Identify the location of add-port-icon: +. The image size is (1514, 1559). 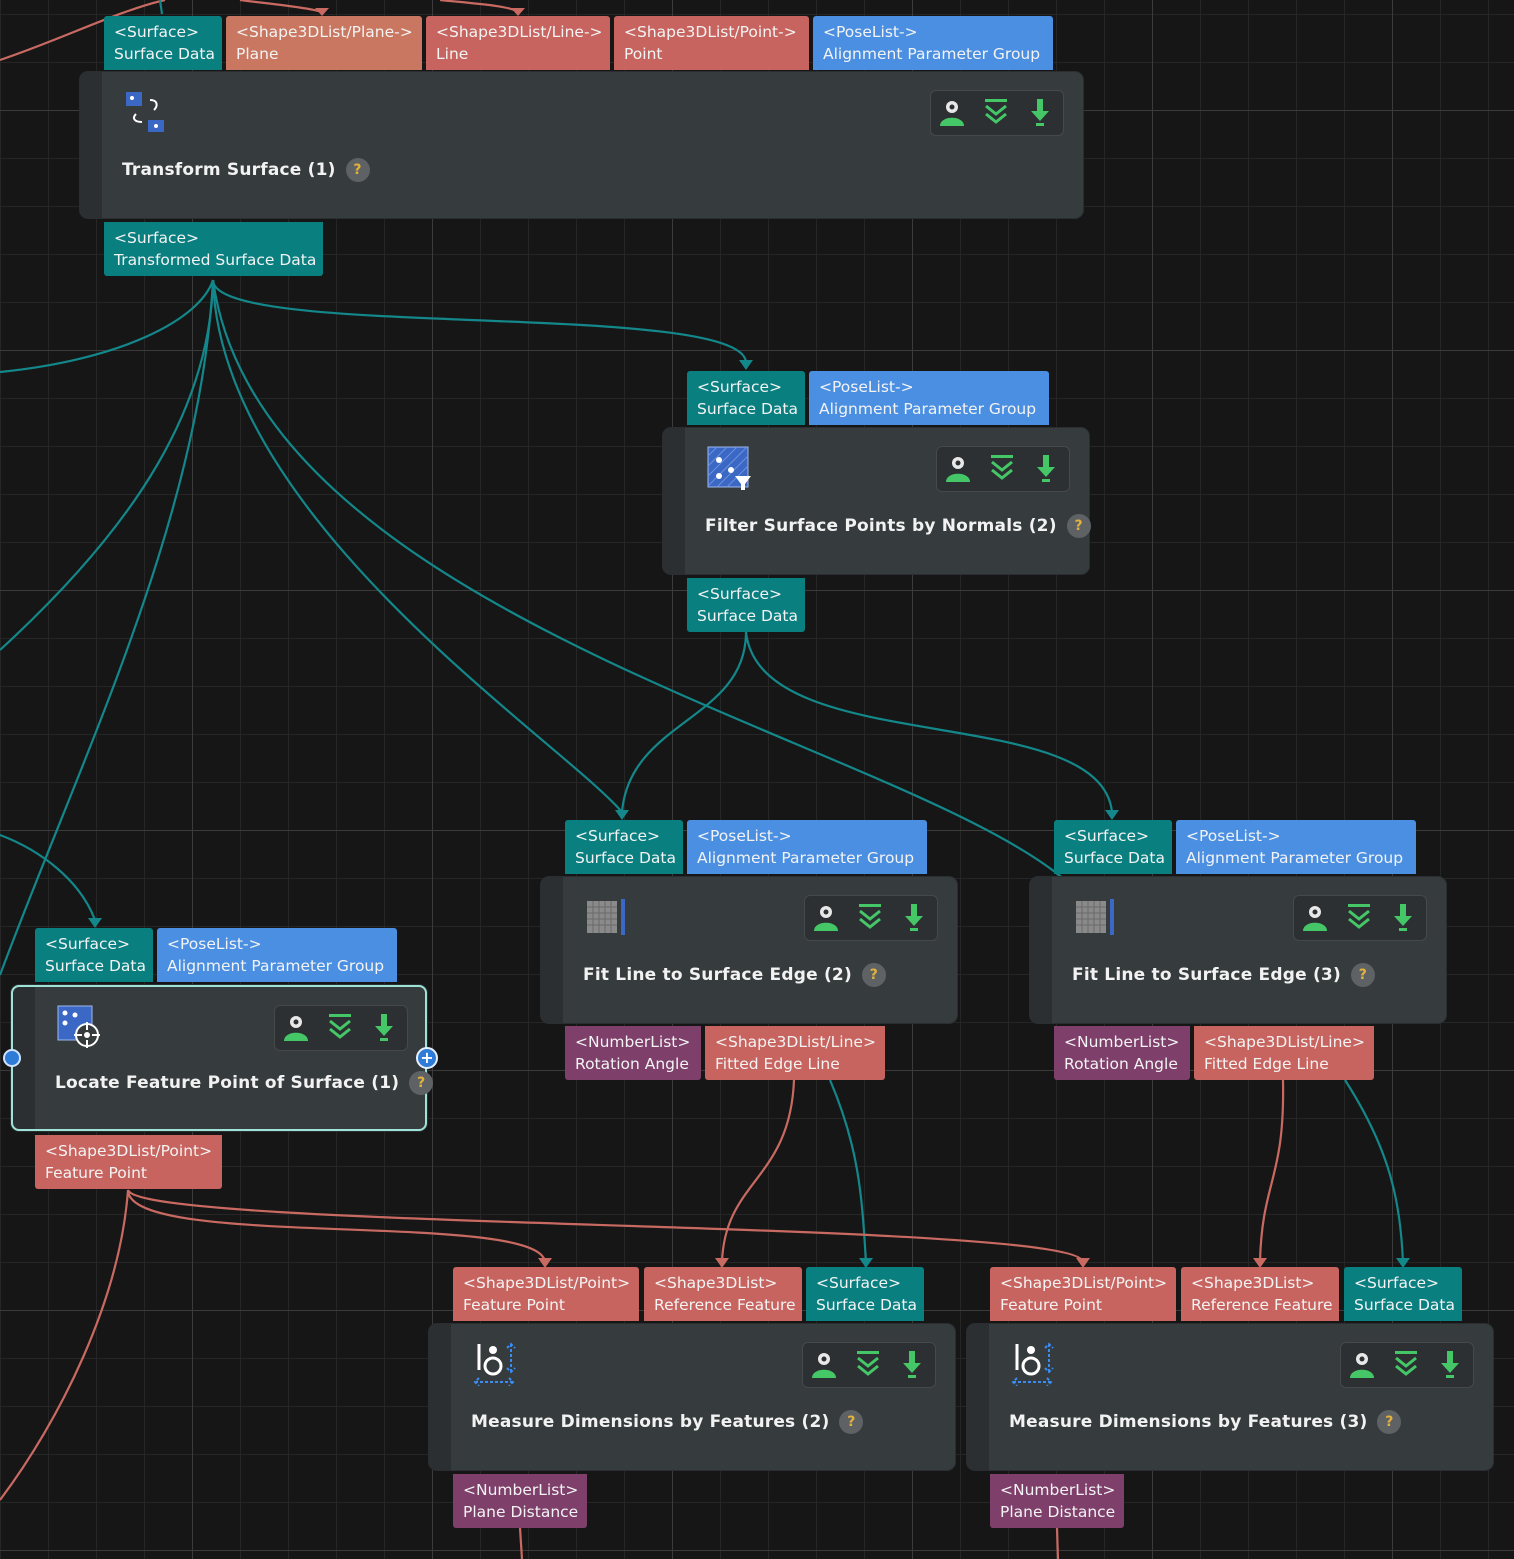
(427, 1058).